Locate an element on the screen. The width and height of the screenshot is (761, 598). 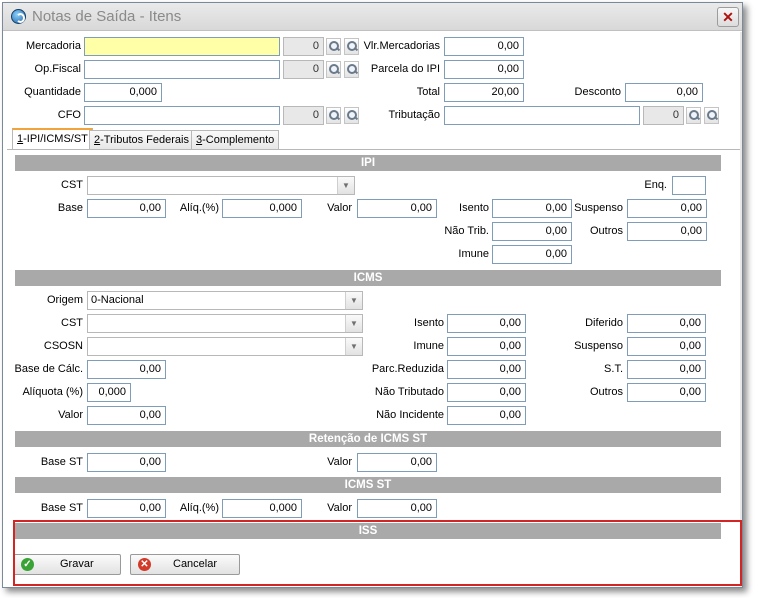
tab-complemento: 3-Complemento is located at coordinates (235, 140).